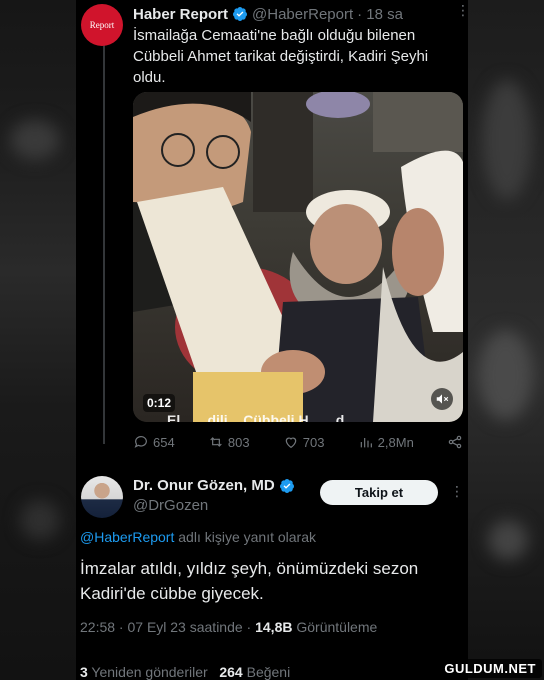 This screenshot has height=680, width=544. I want to click on like-count: 703, so click(313, 442).